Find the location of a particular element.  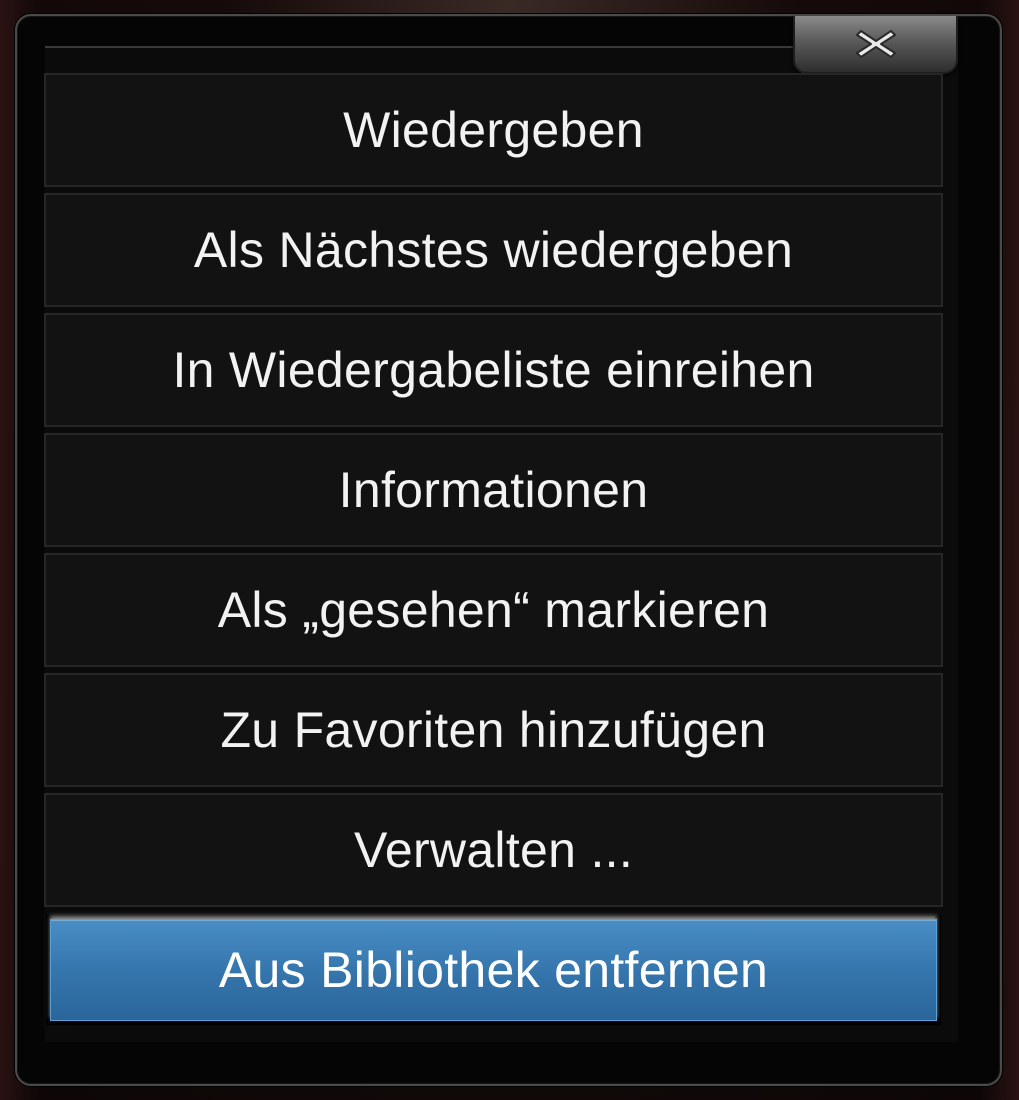

menu-item-information: Informationen is located at coordinates (493, 490).